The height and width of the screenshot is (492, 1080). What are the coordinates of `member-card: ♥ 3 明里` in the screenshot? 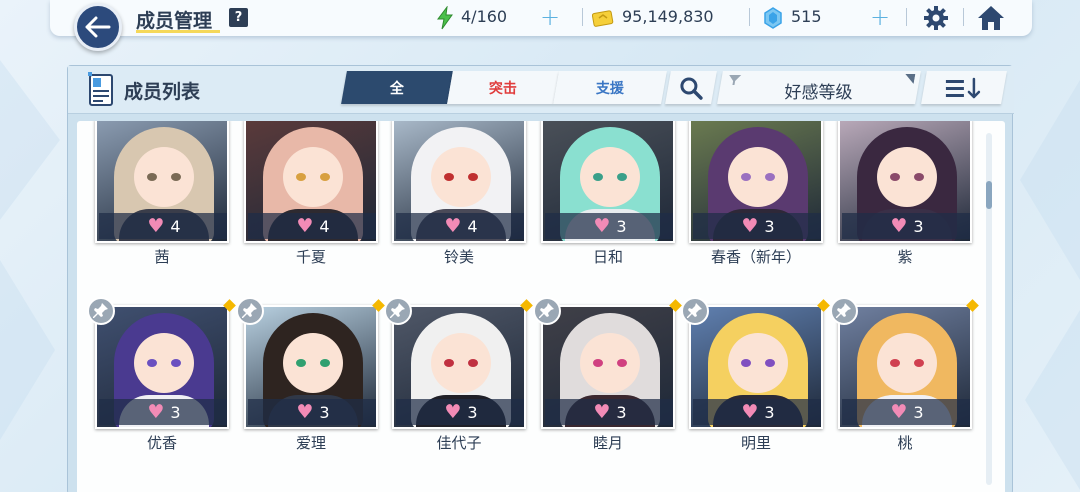 It's located at (755, 375).